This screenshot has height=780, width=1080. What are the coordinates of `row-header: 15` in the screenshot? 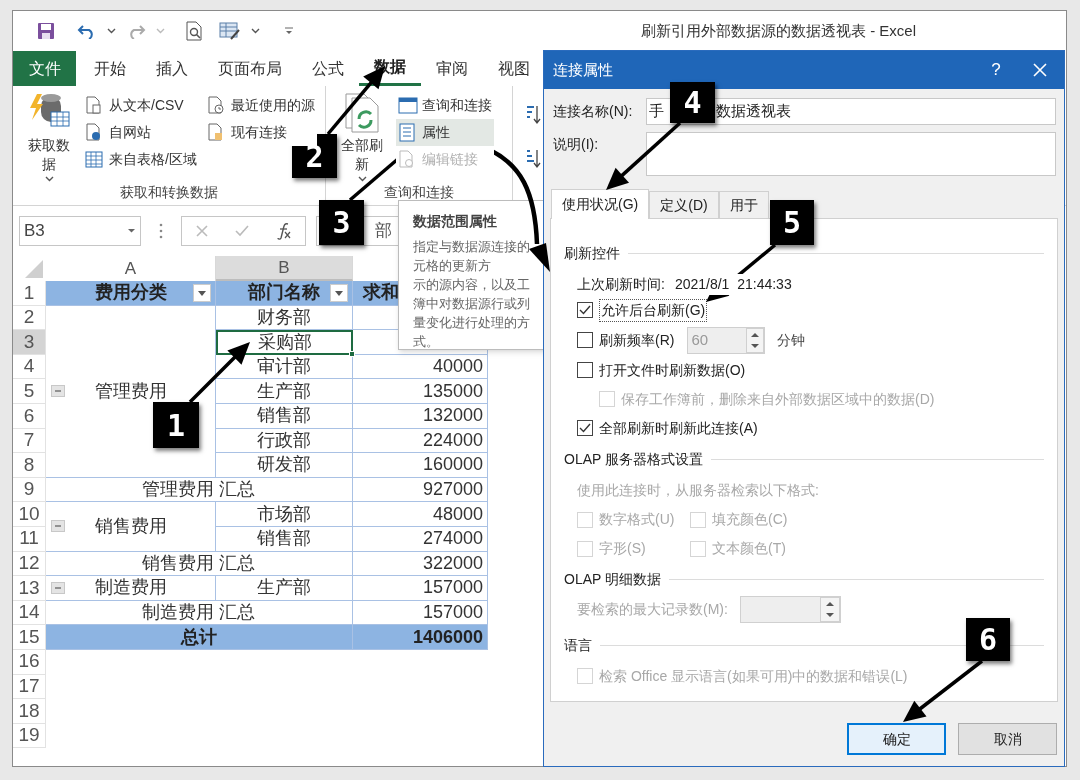 It's located at (29, 637).